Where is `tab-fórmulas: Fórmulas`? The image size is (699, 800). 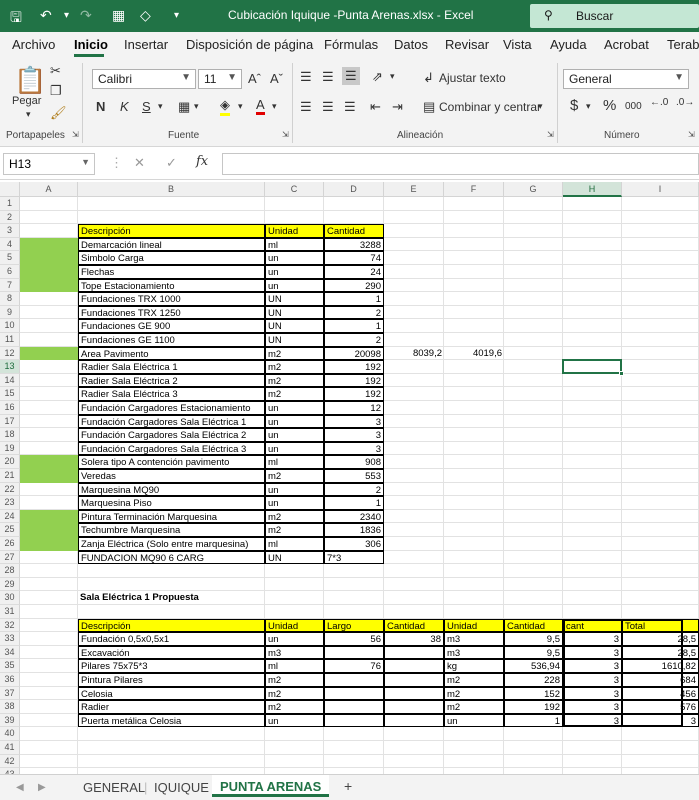 tab-fórmulas: Fórmulas is located at coordinates (351, 44).